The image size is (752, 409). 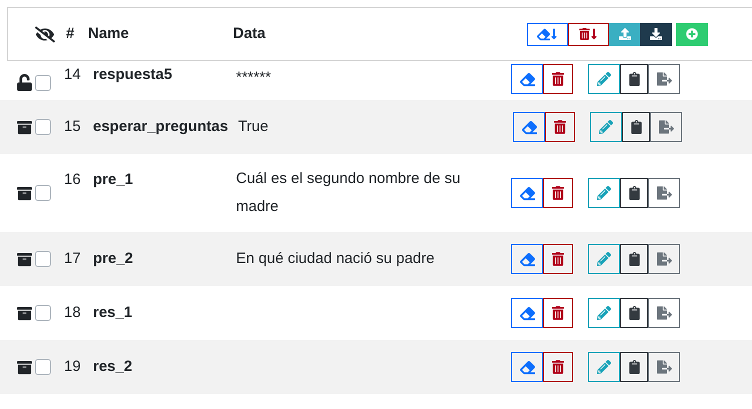 What do you see at coordinates (45, 34) in the screenshot?
I see `eye-slash-icon` at bounding box center [45, 34].